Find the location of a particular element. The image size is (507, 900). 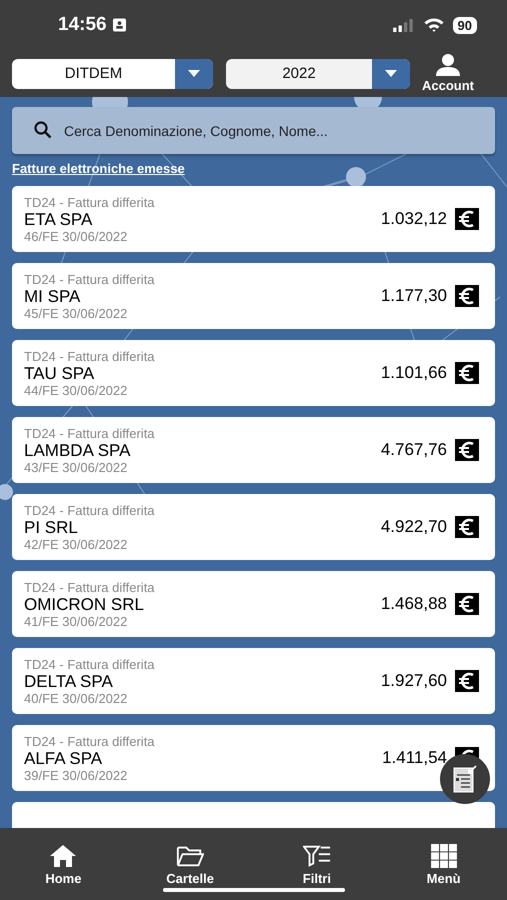

grid-icon is located at coordinates (444, 856).